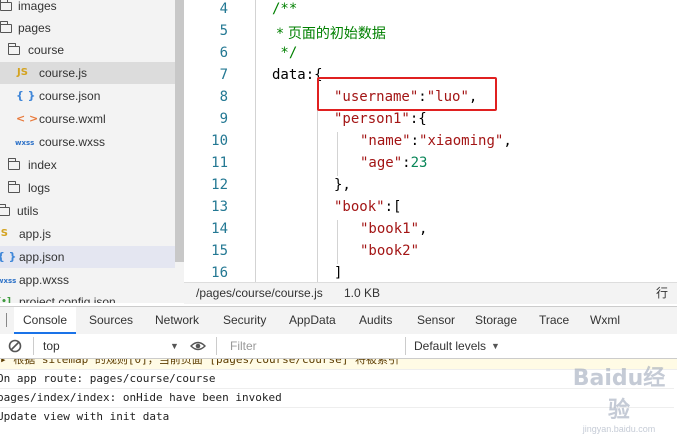 The height and width of the screenshot is (434, 677). Describe the element at coordinates (554, 320) in the screenshot. I see `tab-trace: Trace` at that location.